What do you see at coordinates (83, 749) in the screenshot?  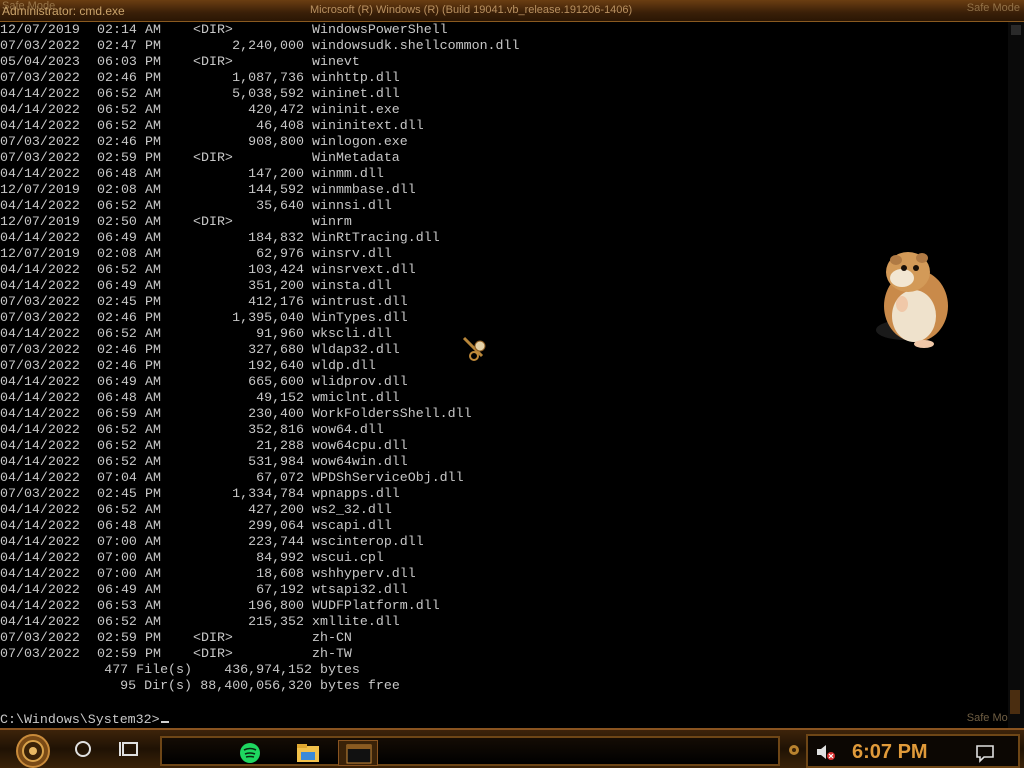 I see `cortana-circle-icon` at bounding box center [83, 749].